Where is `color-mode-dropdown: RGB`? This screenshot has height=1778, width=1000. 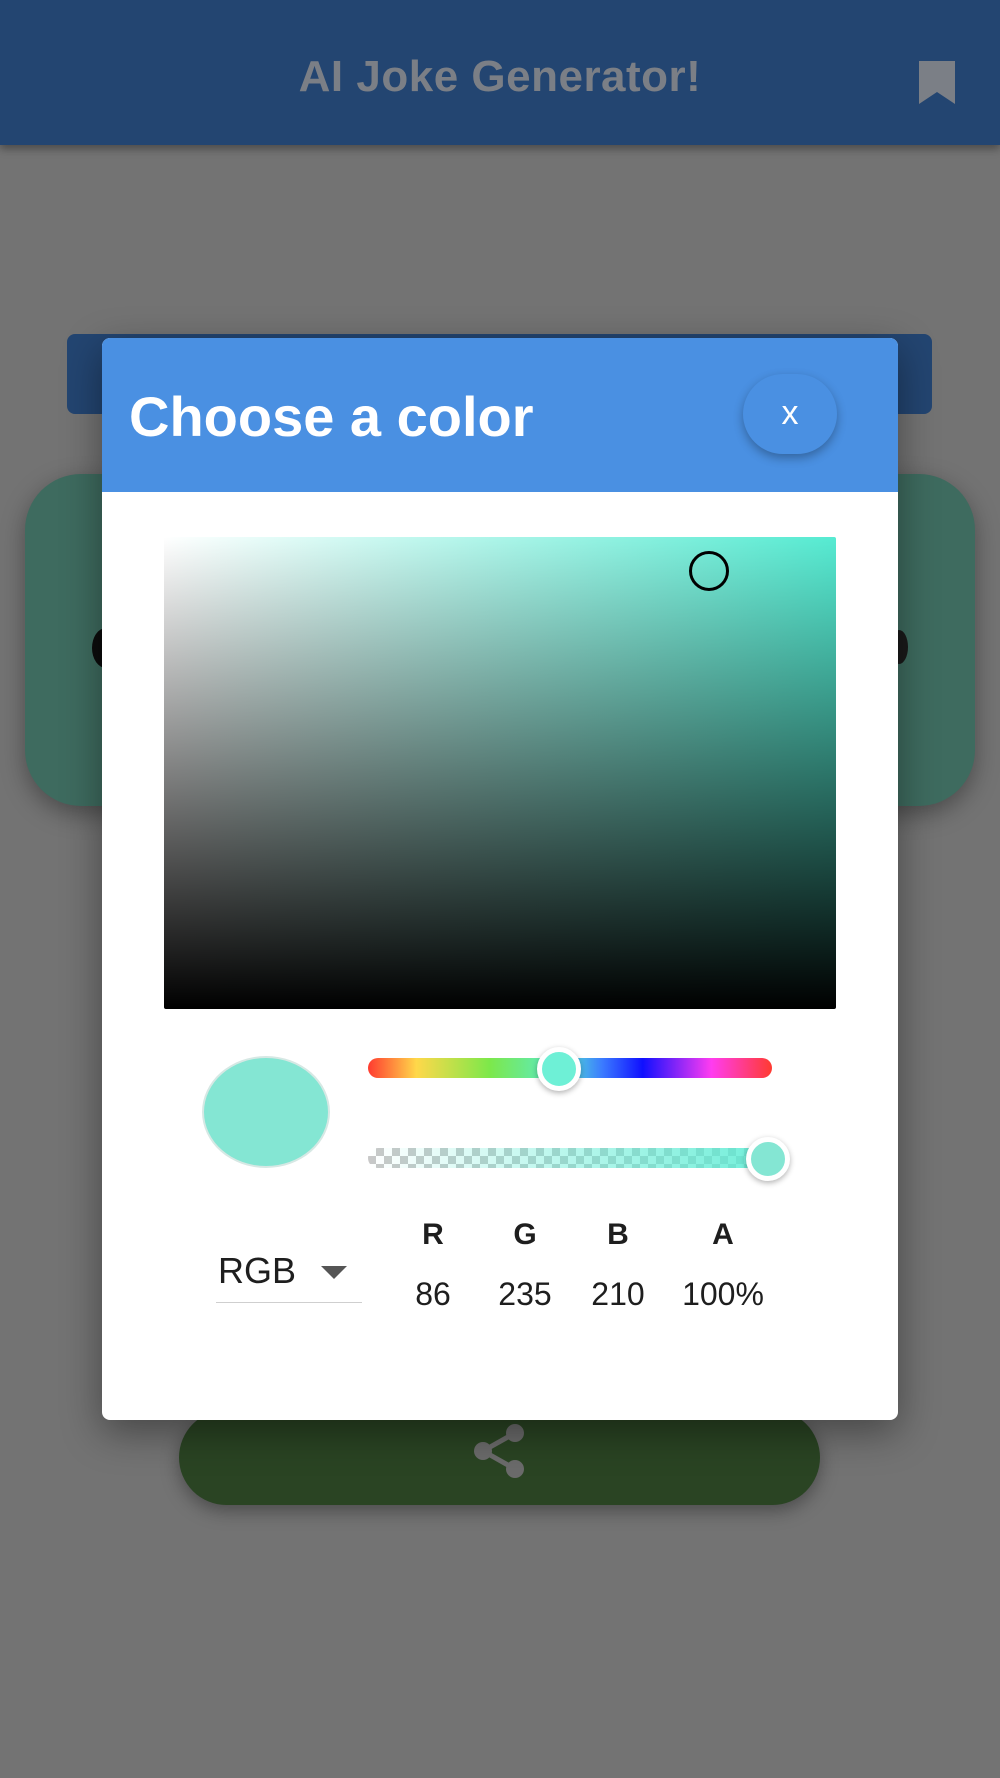 color-mode-dropdown: RGB is located at coordinates (289, 1272).